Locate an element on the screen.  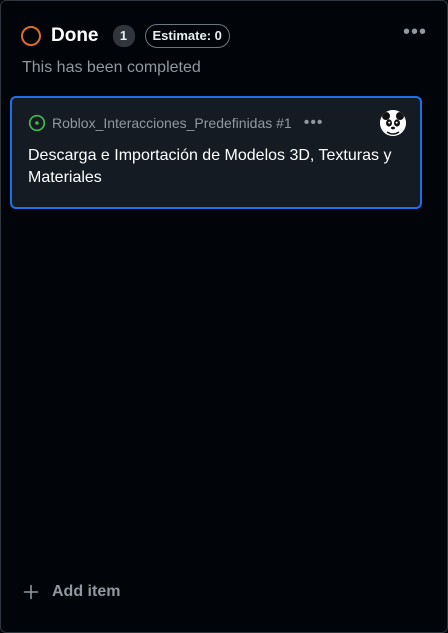
column-title: Done is located at coordinates (75, 35).